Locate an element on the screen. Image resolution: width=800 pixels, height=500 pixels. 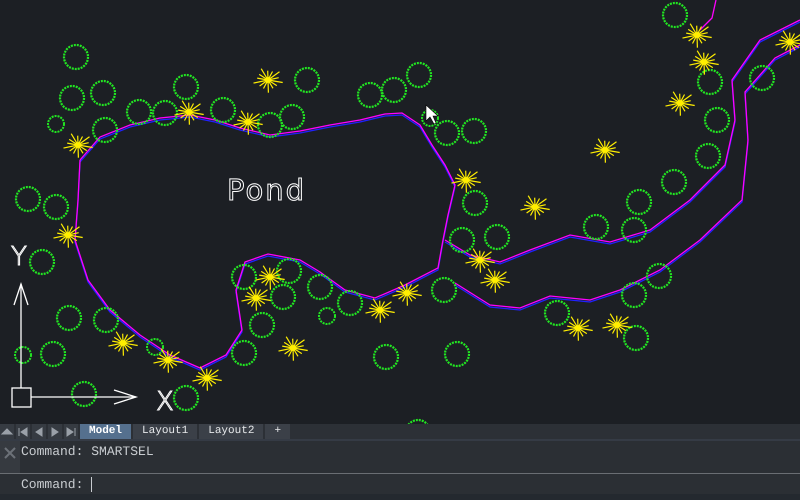
close-icon is located at coordinates (10, 453).